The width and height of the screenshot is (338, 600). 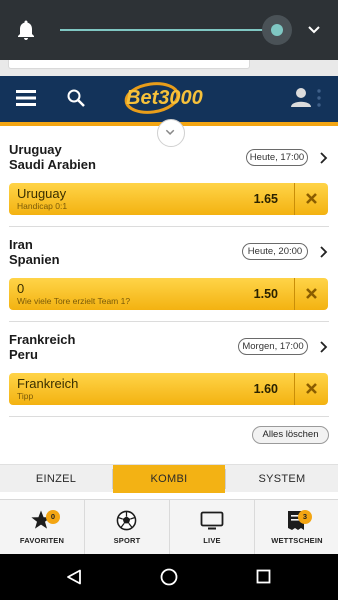 What do you see at coordinates (282, 479) in the screenshot?
I see `tab-system: SYSTEM` at bounding box center [282, 479].